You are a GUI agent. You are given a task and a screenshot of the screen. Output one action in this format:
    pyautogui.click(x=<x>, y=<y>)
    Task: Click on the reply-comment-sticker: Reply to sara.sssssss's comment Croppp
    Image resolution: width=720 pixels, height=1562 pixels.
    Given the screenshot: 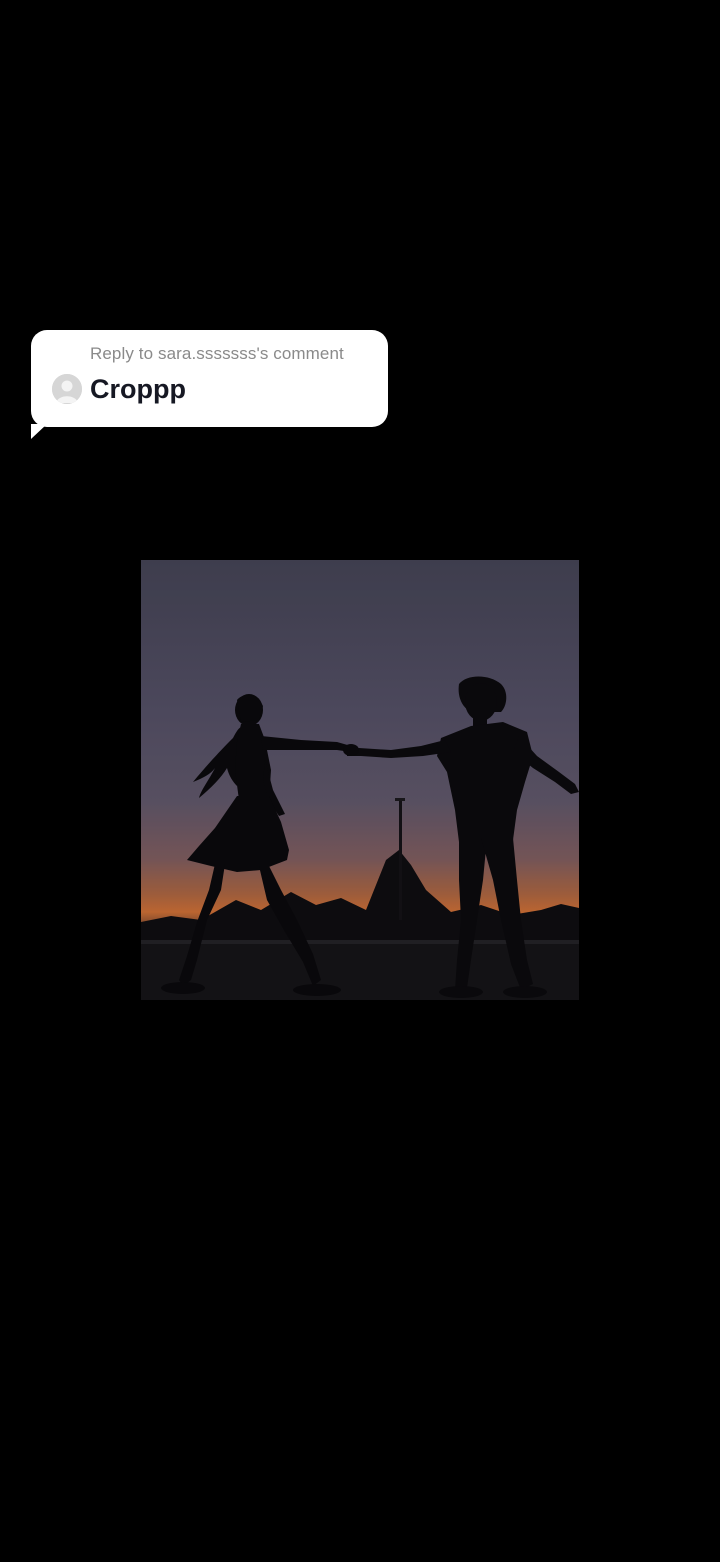 What is the action you would take?
    pyautogui.click(x=209, y=384)
    